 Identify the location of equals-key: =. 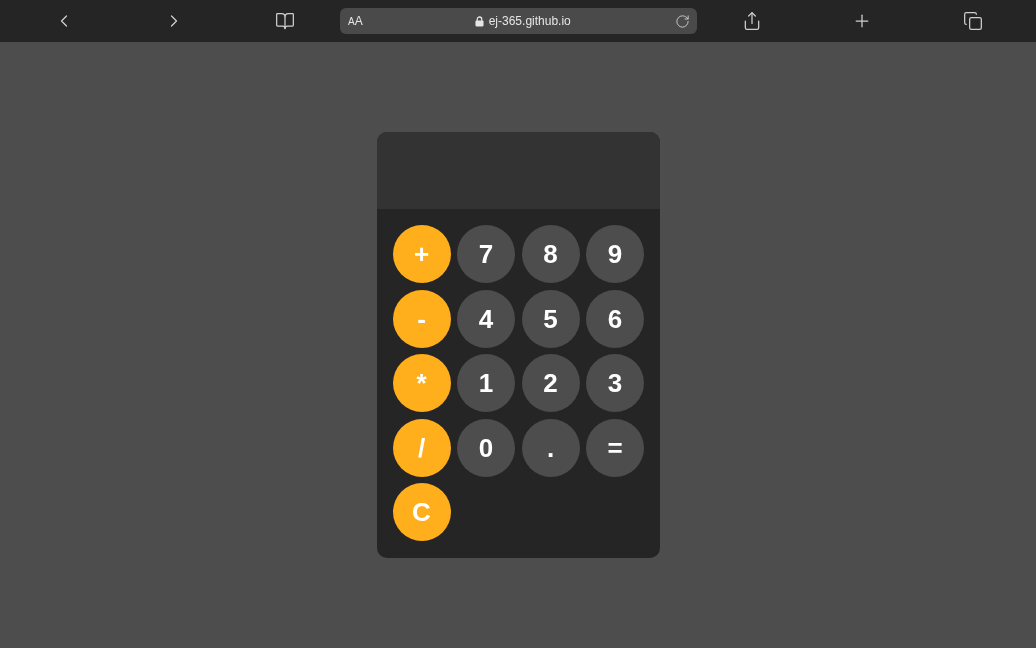
(615, 447).